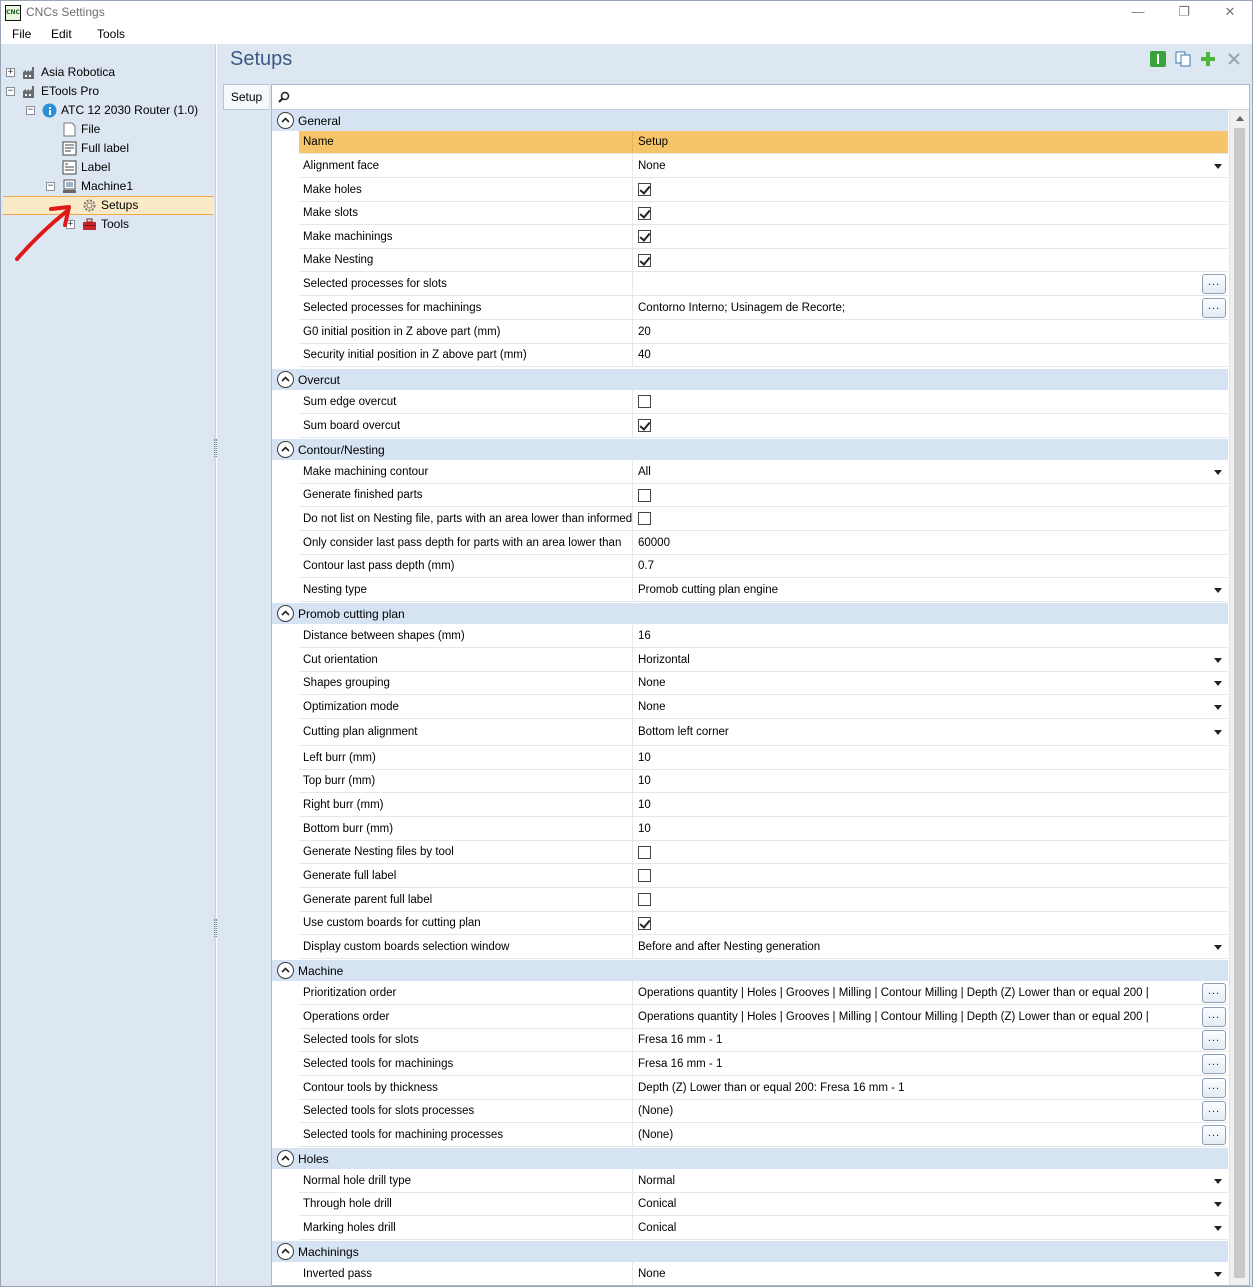  I want to click on delete-icon, so click(1234, 59).